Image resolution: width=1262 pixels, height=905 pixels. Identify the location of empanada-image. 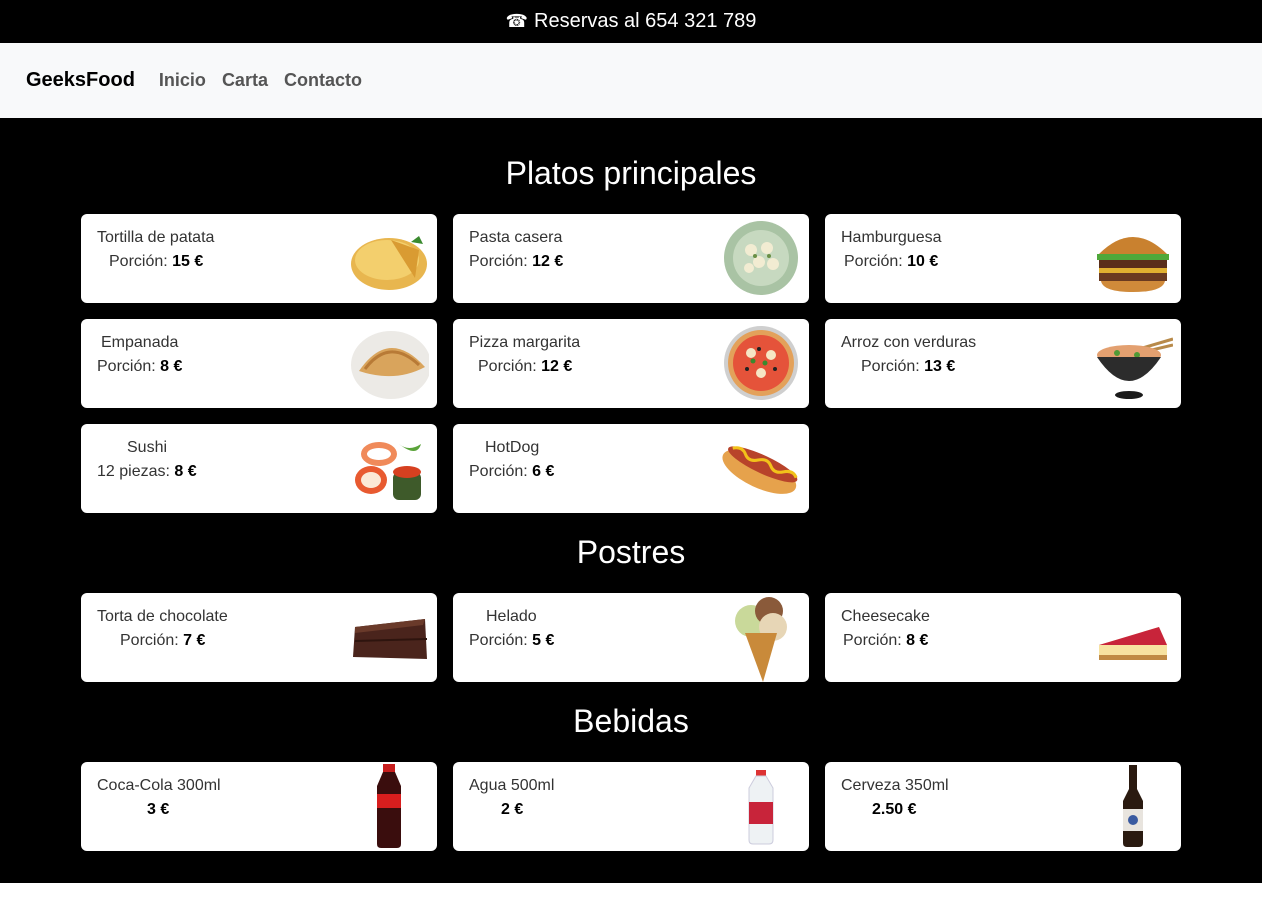
(389, 363).